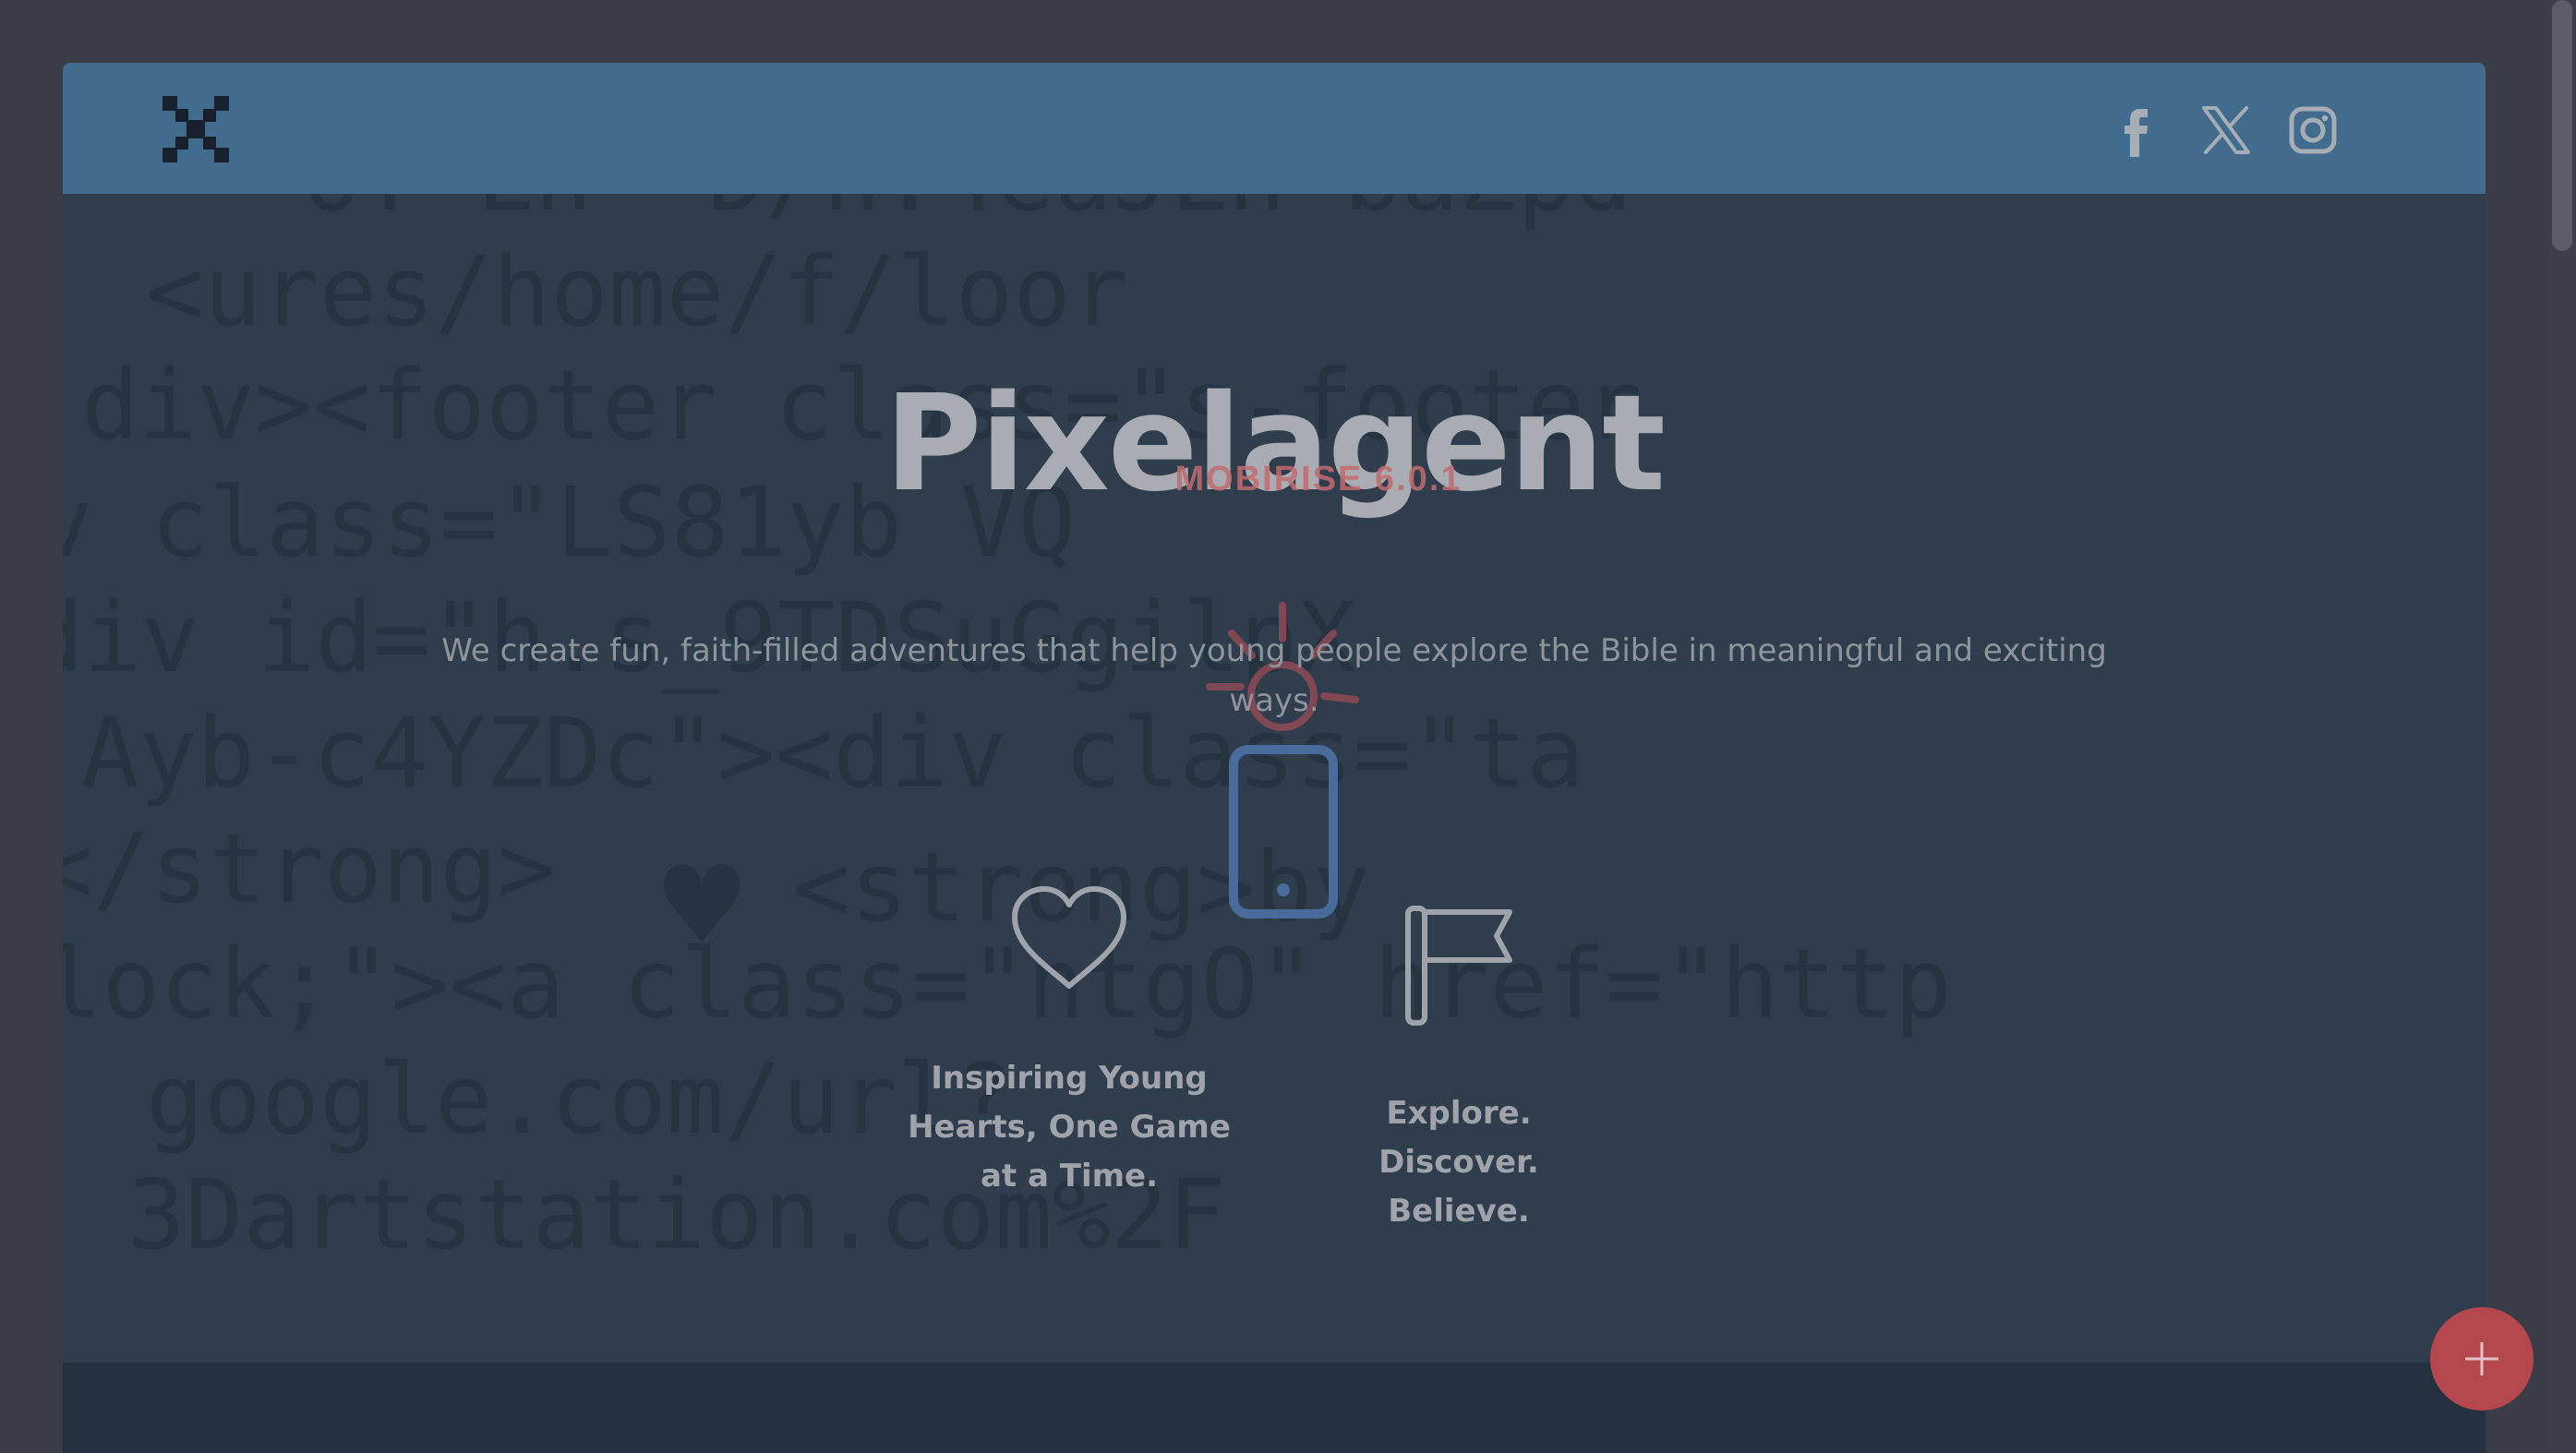  What do you see at coordinates (1458, 966) in the screenshot?
I see `flag-icon` at bounding box center [1458, 966].